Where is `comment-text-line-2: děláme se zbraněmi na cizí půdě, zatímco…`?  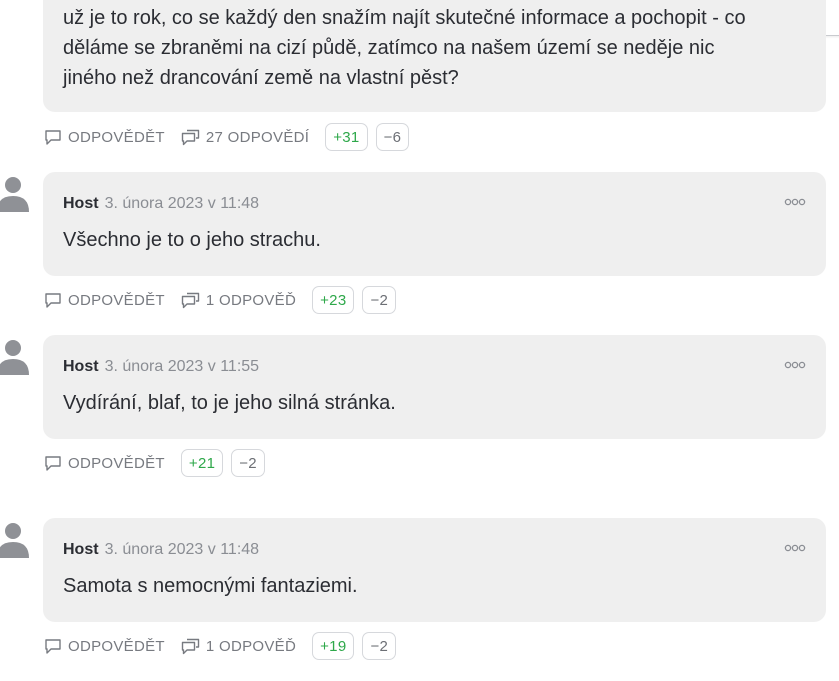
comment-text-line-2: děláme se zbraněmi na cizí půdě, zatímco… is located at coordinates (389, 48).